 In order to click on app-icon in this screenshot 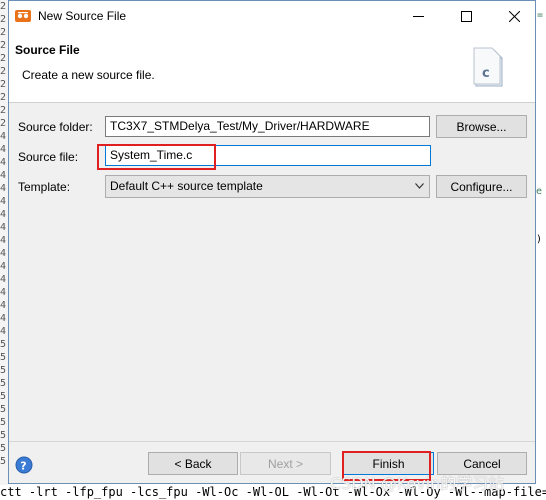, I will do `click(23, 16)`.